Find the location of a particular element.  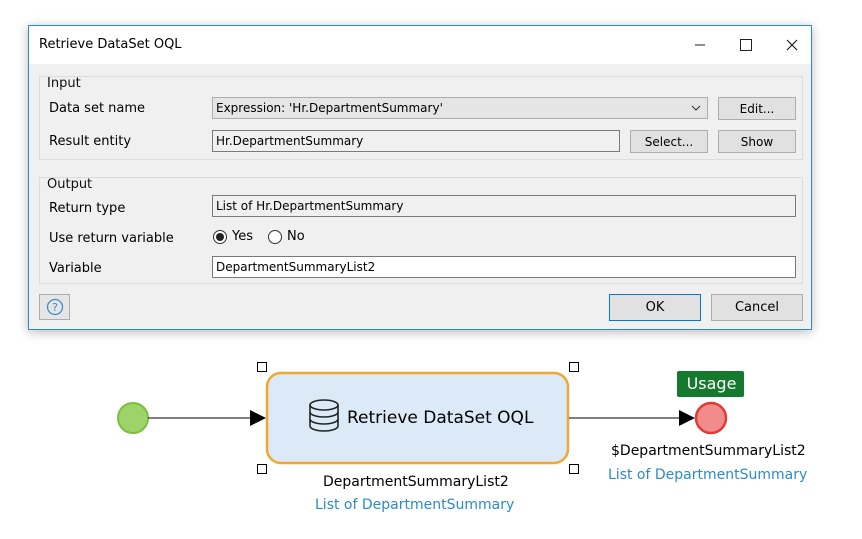

activity-label: Retrieve DataSet OQL is located at coordinates (440, 418).